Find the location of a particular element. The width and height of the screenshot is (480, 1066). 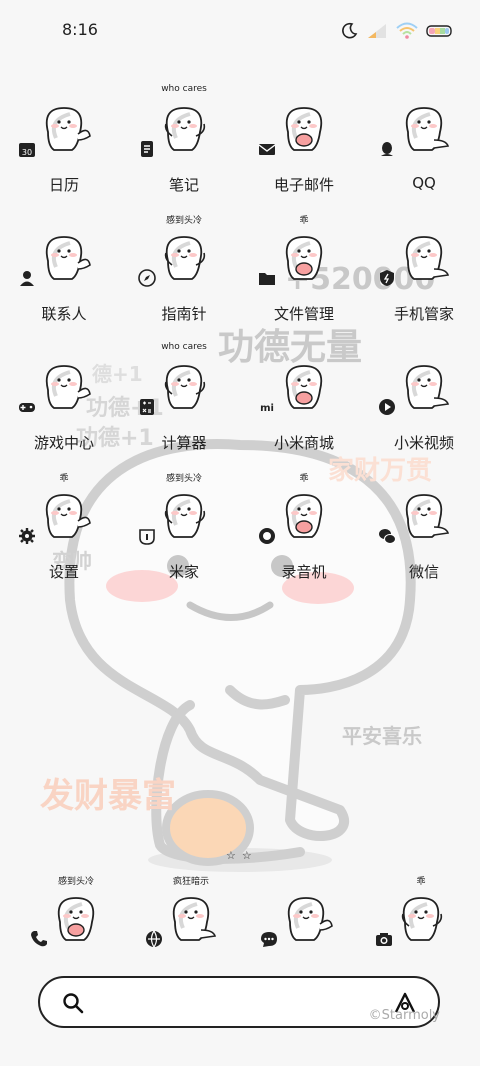

svg-text: 30 is located at coordinates (27, 152).